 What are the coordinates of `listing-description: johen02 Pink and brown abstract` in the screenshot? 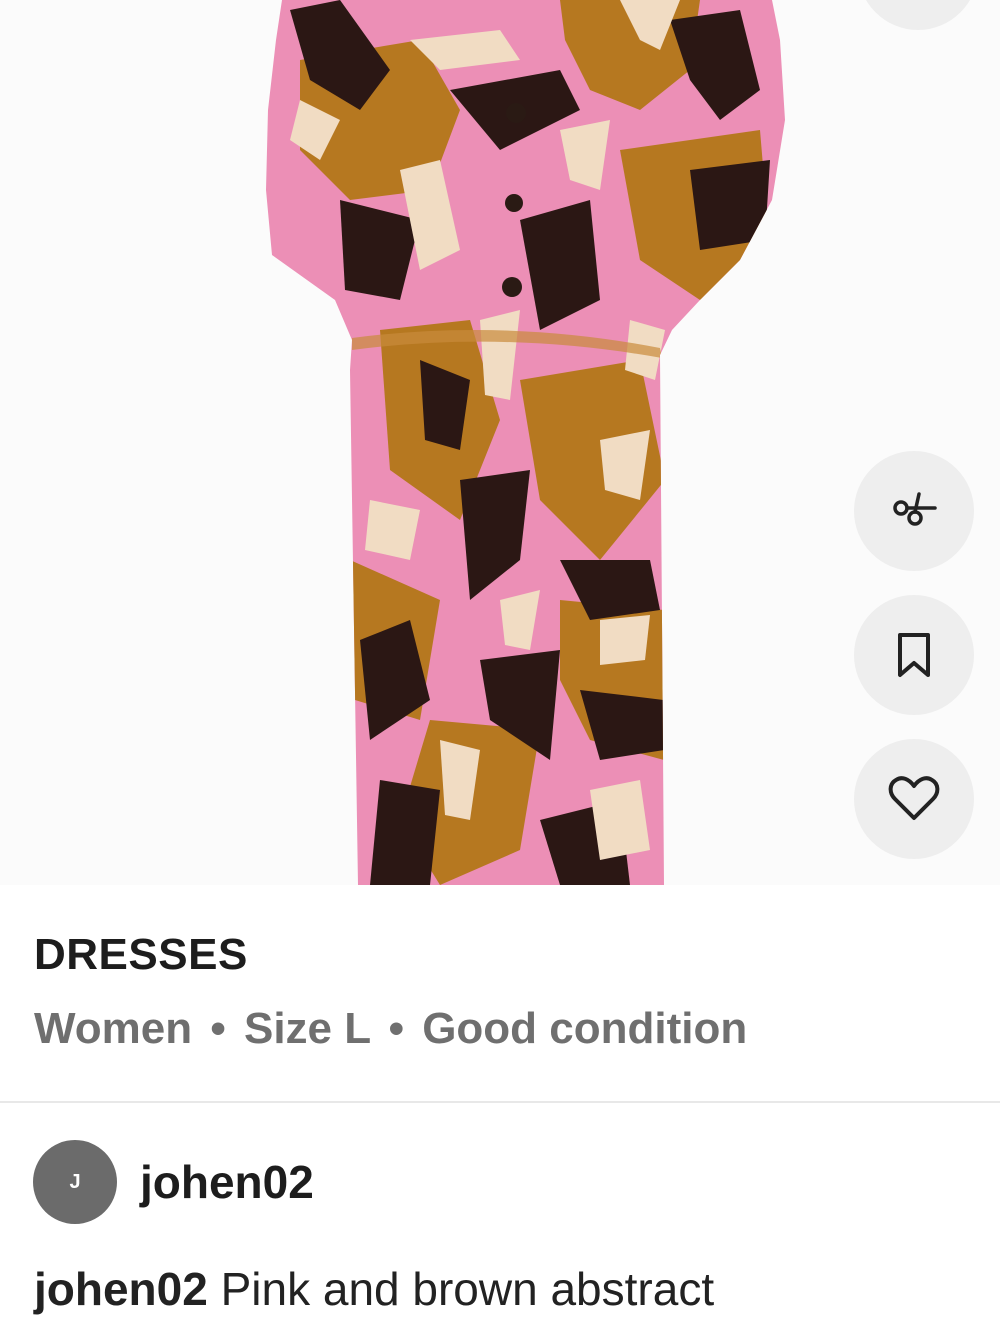 It's located at (374, 1289).